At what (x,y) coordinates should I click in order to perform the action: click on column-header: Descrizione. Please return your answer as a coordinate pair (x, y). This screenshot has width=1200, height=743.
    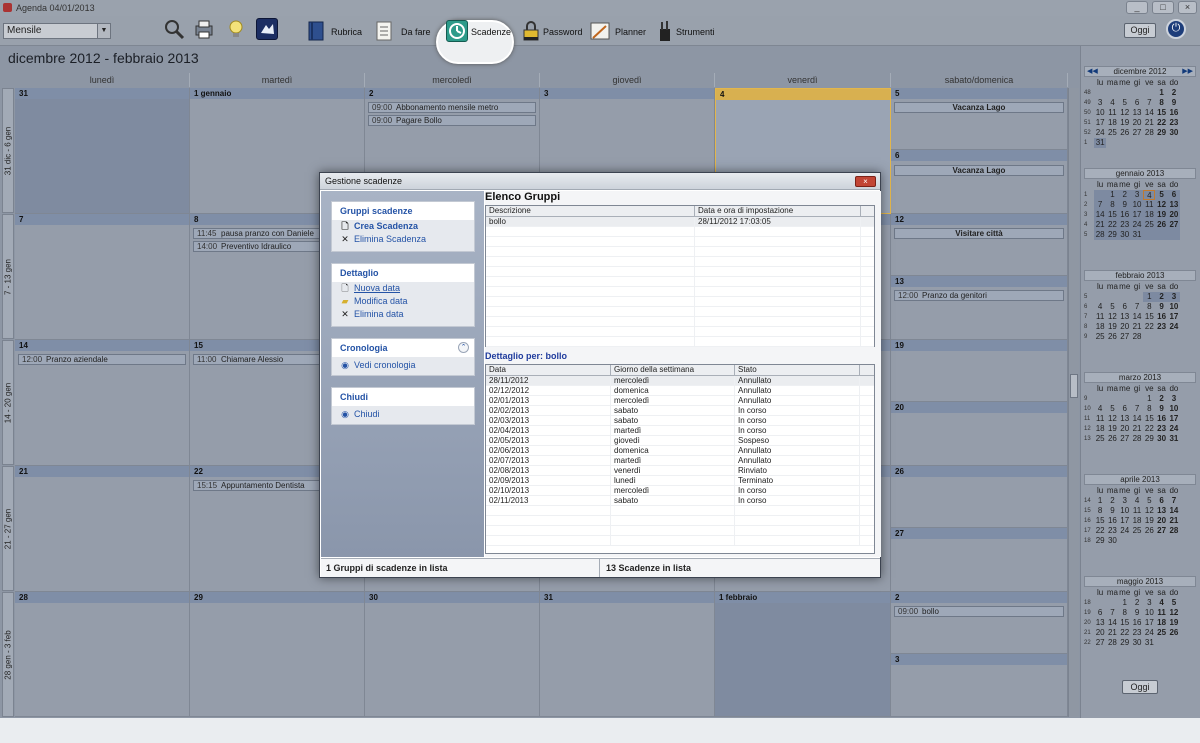
    Looking at the image, I should click on (590, 211).